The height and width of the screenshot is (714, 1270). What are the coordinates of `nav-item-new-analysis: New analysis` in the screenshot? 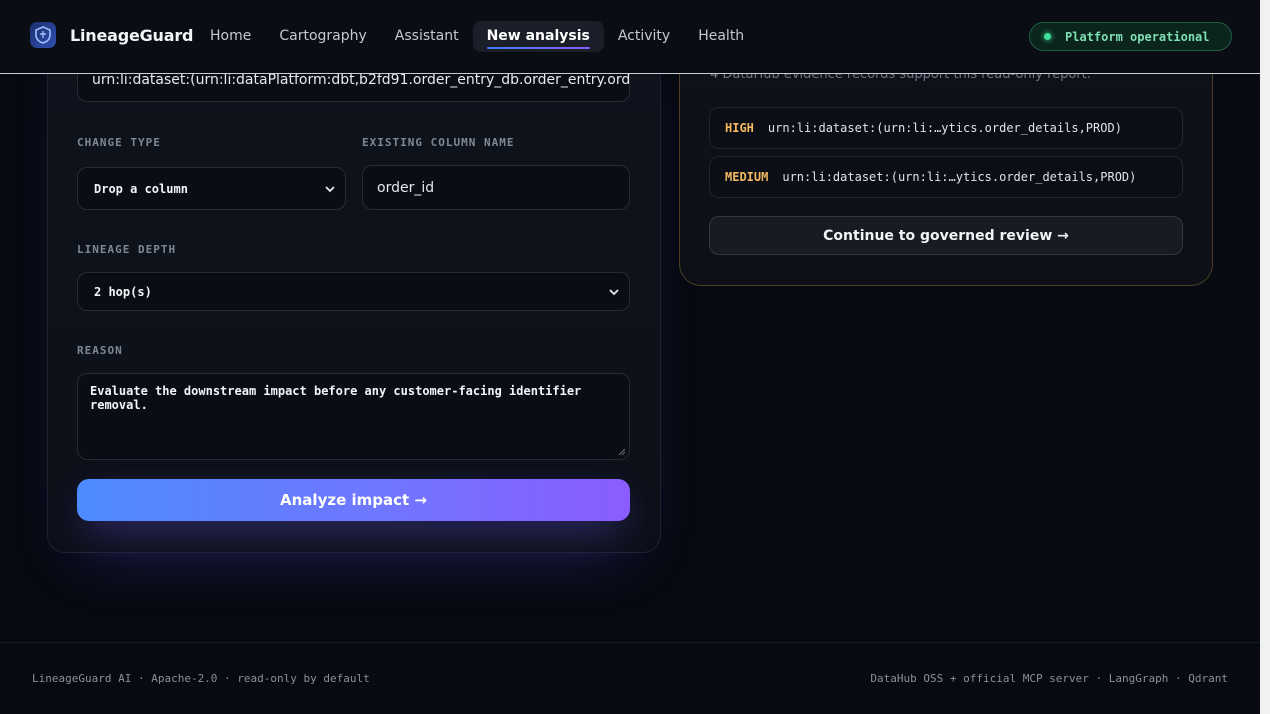 It's located at (538, 36).